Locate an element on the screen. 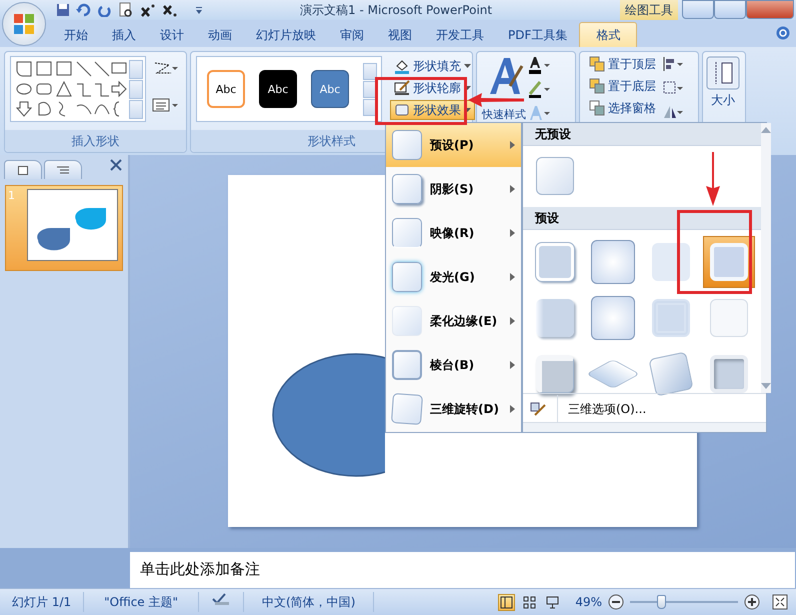  ribbon-command: 形状轮廓 is located at coordinates (432, 88).